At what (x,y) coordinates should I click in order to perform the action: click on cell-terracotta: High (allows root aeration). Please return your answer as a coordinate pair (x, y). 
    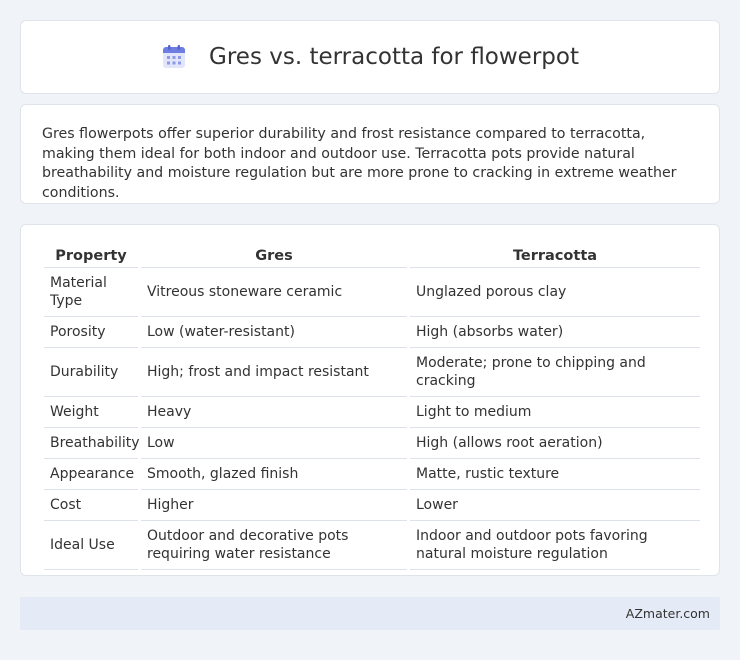
    Looking at the image, I should click on (555, 443).